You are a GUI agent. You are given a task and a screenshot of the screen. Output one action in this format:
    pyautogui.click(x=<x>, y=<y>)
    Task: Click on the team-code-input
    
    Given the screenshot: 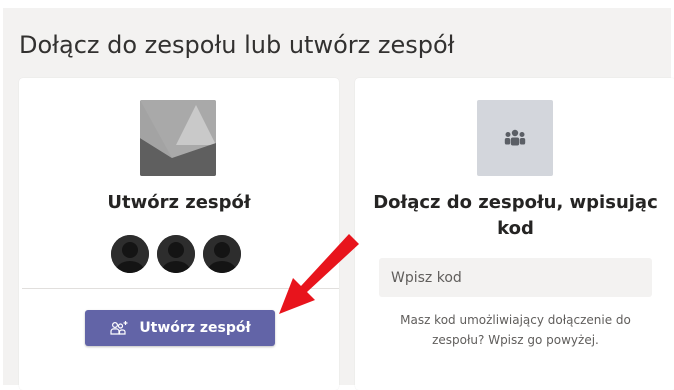 What is the action you would take?
    pyautogui.click(x=515, y=277)
    